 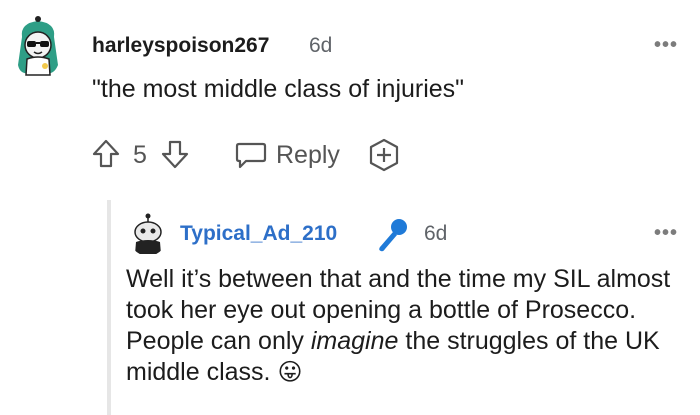 What do you see at coordinates (290, 372) in the screenshot?
I see `tongue-emoji: 😛` at bounding box center [290, 372].